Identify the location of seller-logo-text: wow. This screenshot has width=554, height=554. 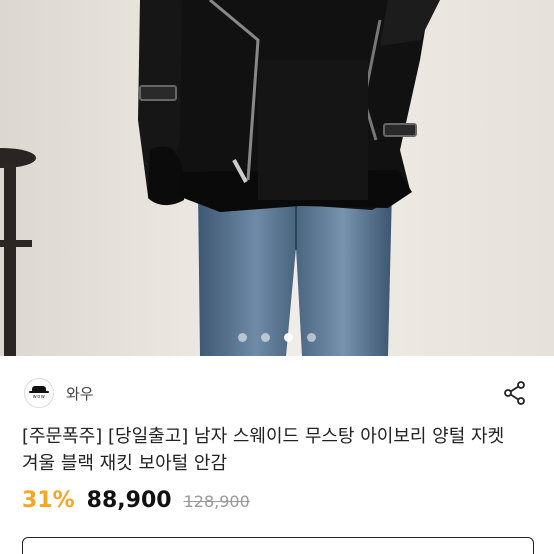
(39, 397).